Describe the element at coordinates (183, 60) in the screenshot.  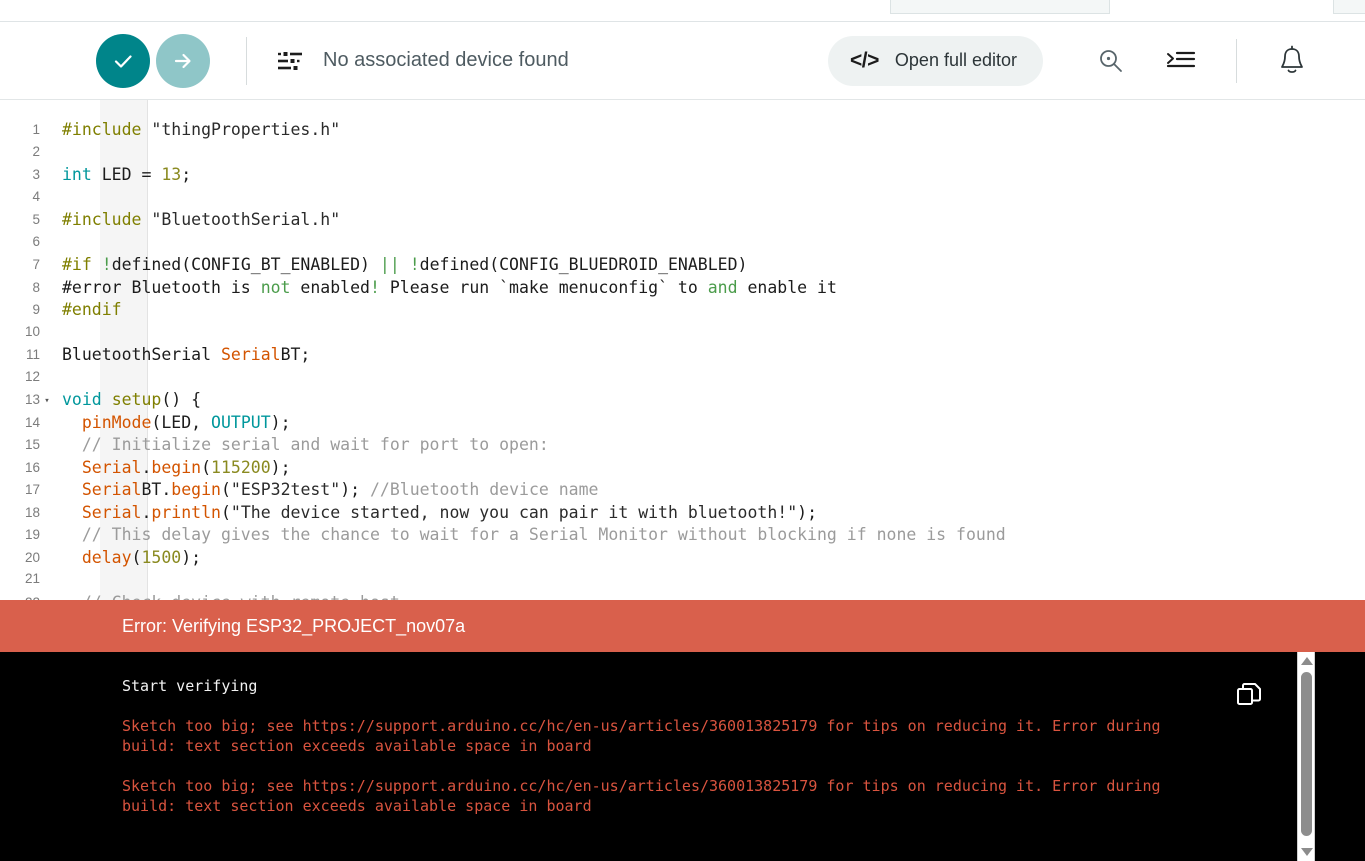
I see `upload-button` at that location.